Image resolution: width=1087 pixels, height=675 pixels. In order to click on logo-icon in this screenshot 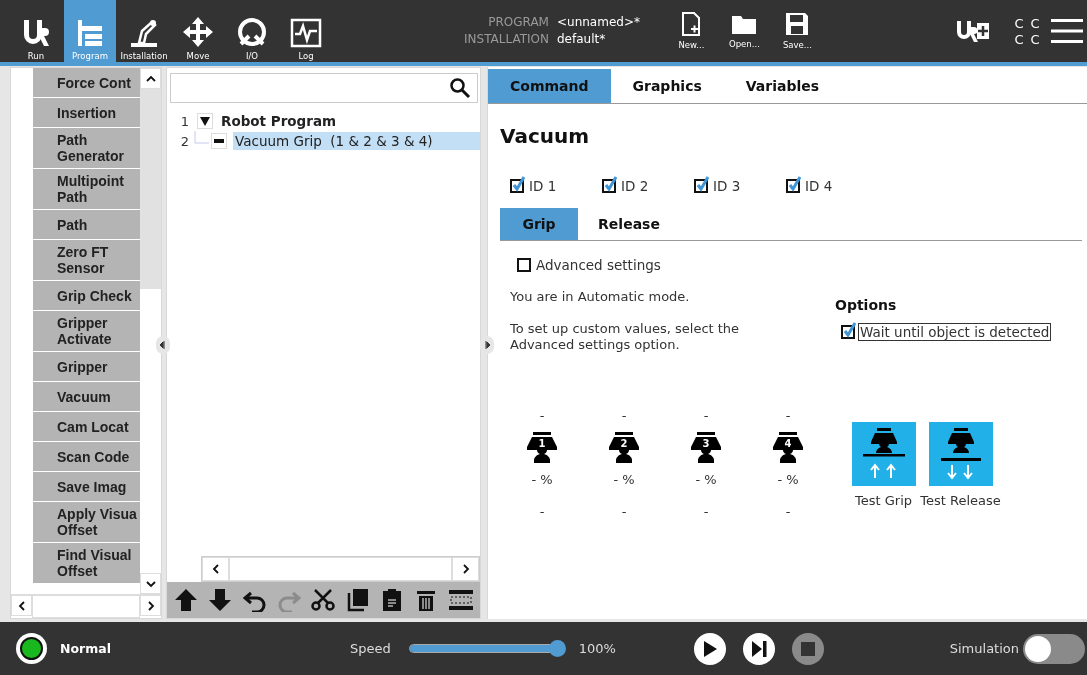, I will do `click(36, 33)`.